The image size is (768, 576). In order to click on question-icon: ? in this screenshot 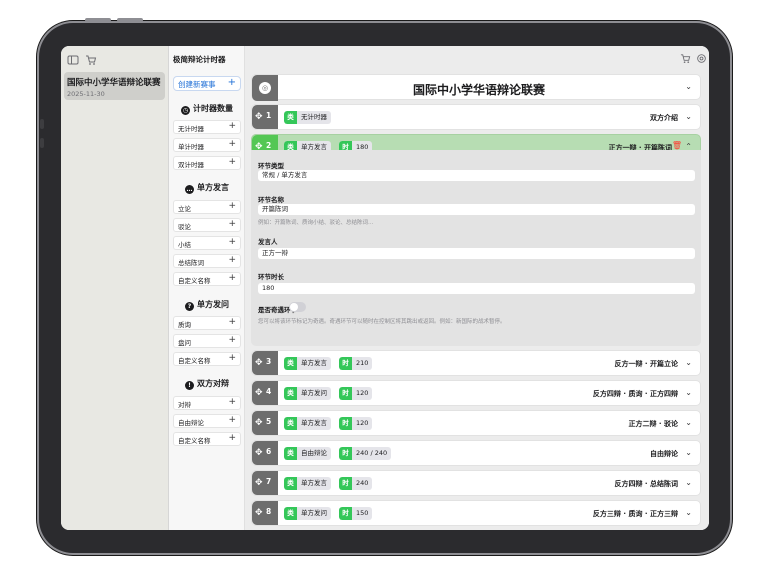, I will do `click(189, 306)`.